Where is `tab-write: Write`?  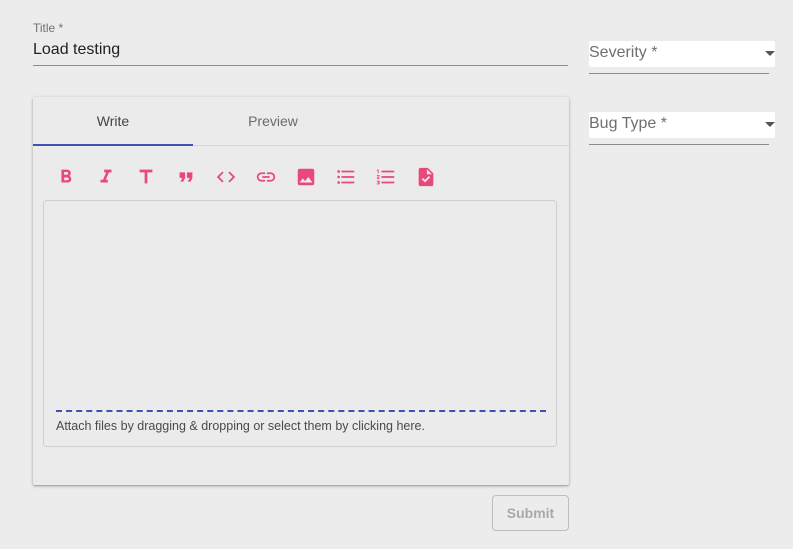 tab-write: Write is located at coordinates (113, 121).